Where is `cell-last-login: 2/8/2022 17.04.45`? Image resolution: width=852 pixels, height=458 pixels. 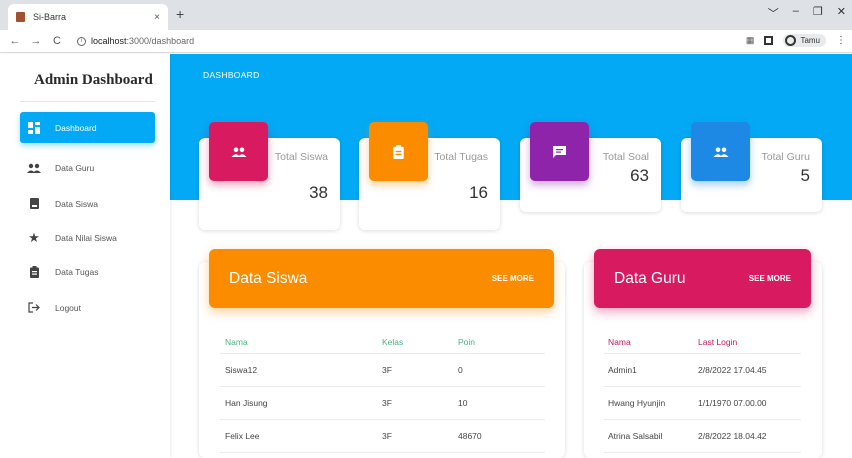 cell-last-login: 2/8/2022 17.04.45 is located at coordinates (732, 370).